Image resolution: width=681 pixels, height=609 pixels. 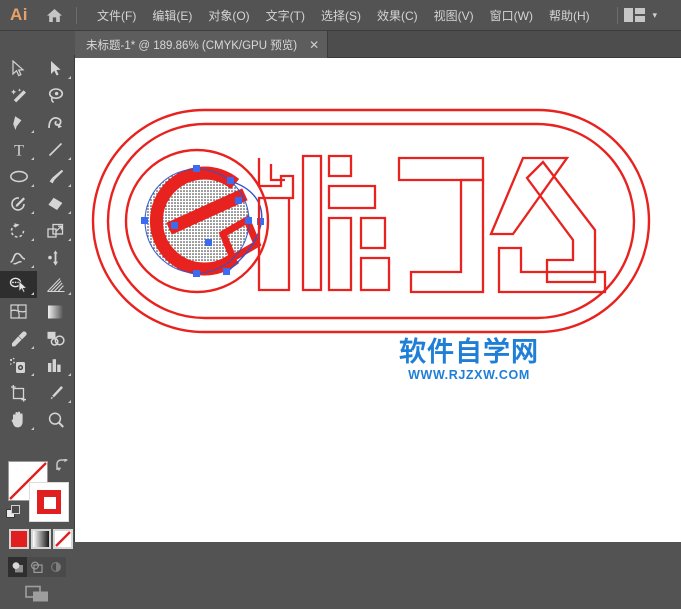 What do you see at coordinates (172, 15) in the screenshot?
I see `menu-item-edit: 编辑(E)` at bounding box center [172, 15].